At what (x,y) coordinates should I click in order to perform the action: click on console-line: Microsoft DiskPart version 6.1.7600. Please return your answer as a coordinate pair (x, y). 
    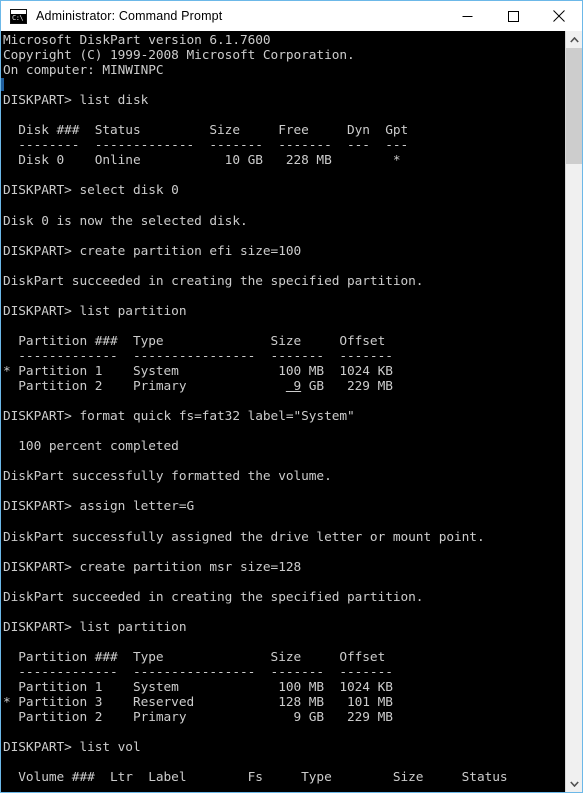
    Looking at the image, I should click on (137, 40).